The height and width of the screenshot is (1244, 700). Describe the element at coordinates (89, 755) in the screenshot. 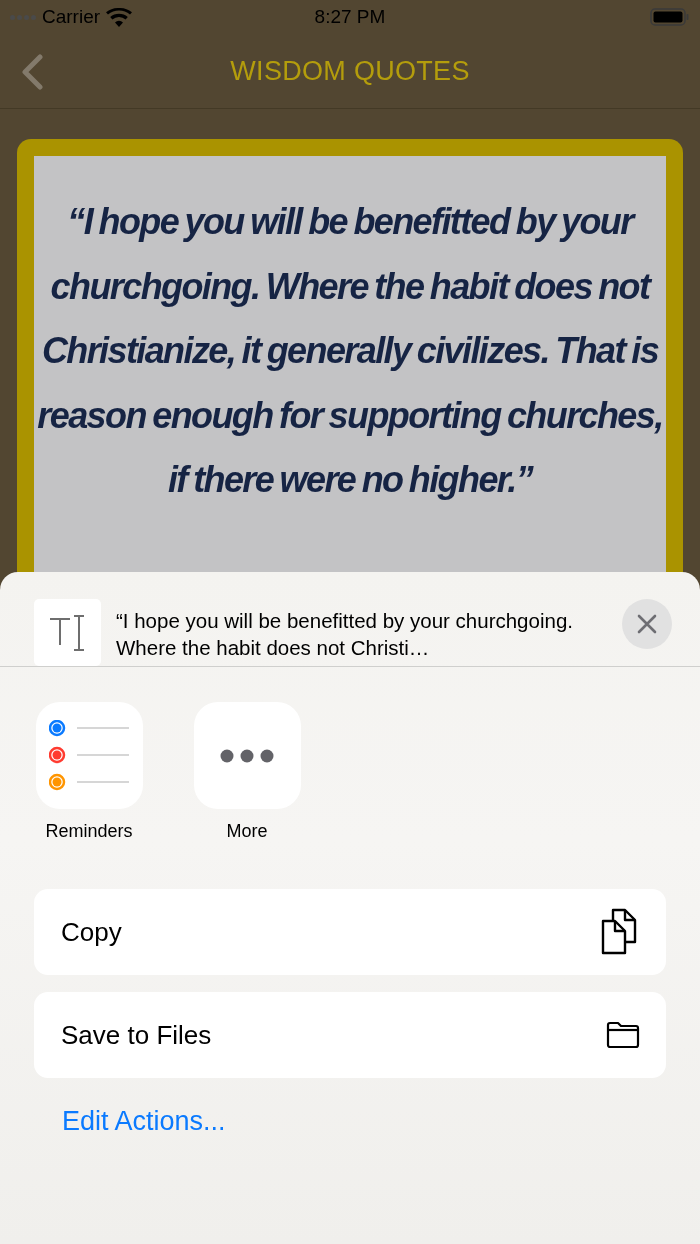

I see `reminders-icon` at that location.